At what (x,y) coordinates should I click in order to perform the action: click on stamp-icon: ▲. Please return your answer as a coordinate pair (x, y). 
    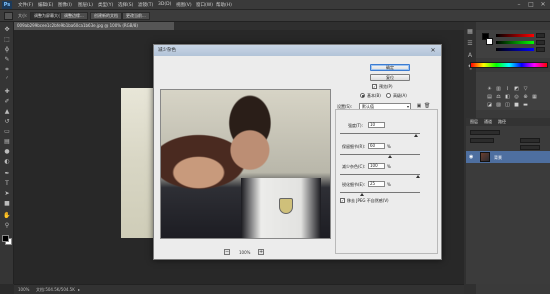
    Looking at the image, I should click on (7, 112).